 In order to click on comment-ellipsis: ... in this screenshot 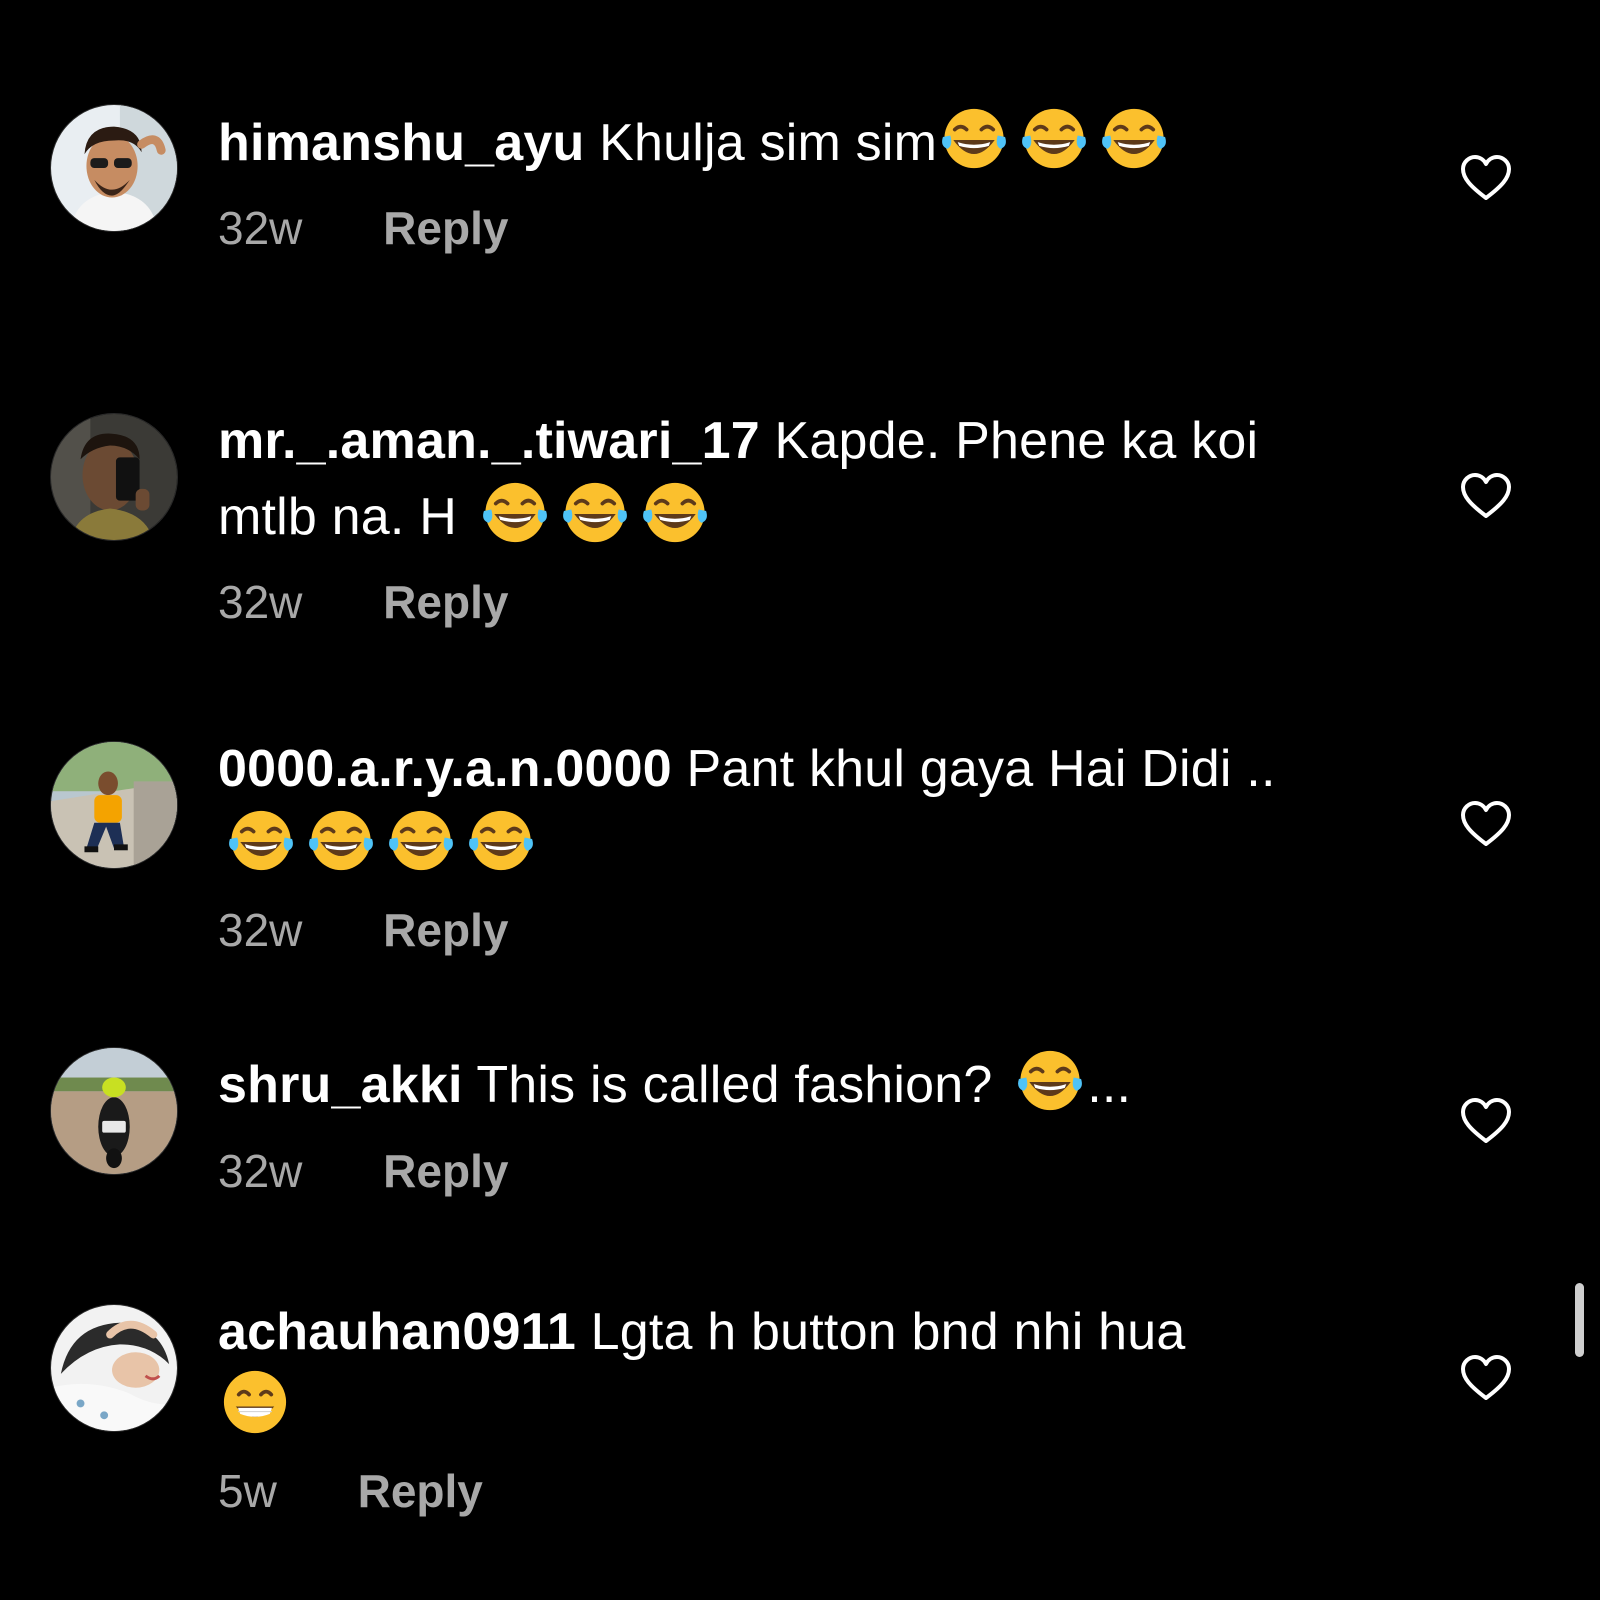, I will do `click(1109, 1085)`.